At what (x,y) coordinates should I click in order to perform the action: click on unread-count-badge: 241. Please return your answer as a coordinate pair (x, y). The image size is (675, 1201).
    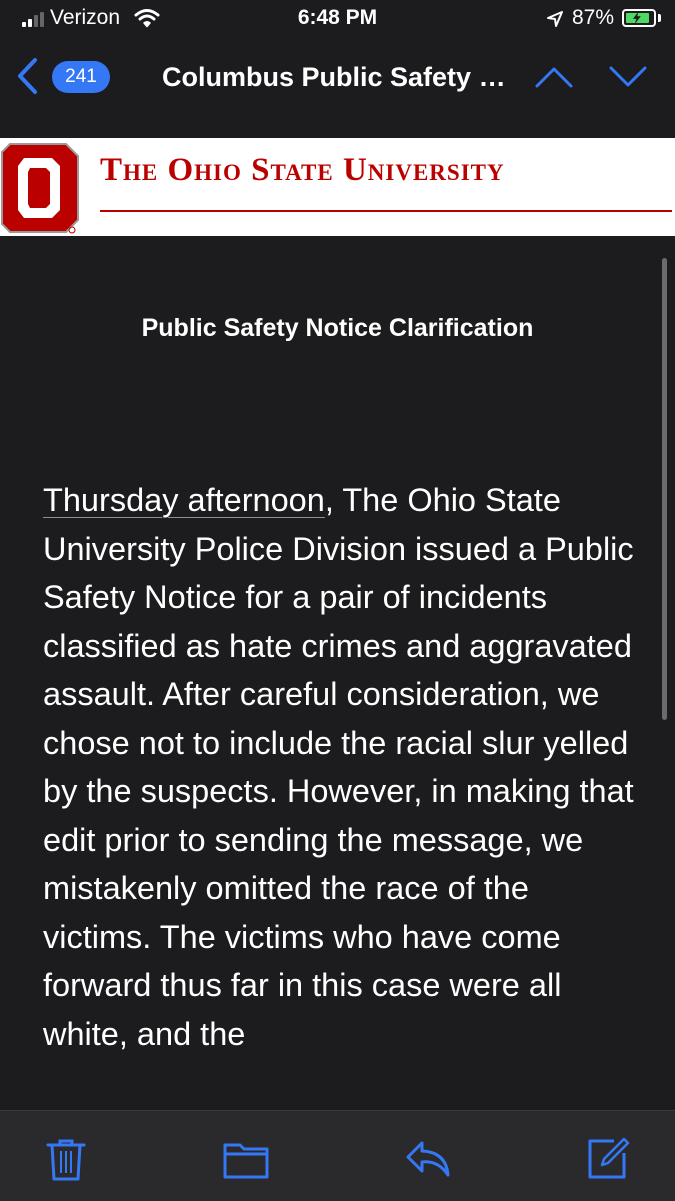
    Looking at the image, I should click on (81, 77).